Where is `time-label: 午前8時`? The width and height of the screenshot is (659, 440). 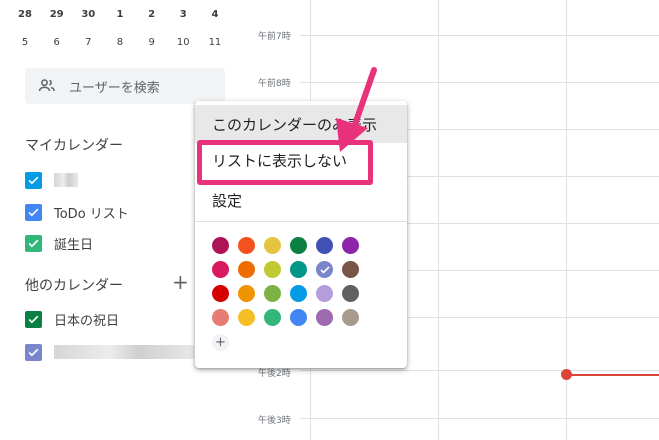
time-label: 午前8時 is located at coordinates (274, 84).